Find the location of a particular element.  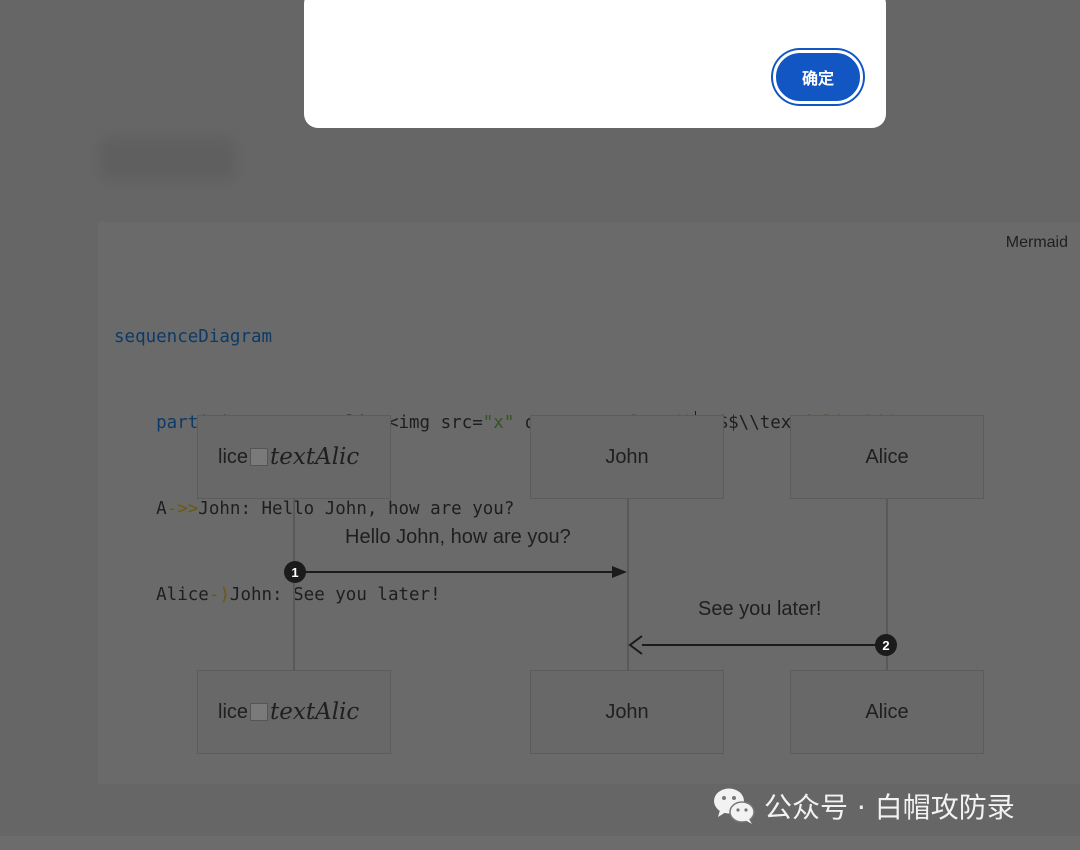

watermark-text: 公众号 · 白帽攻防录 is located at coordinates (889, 807).